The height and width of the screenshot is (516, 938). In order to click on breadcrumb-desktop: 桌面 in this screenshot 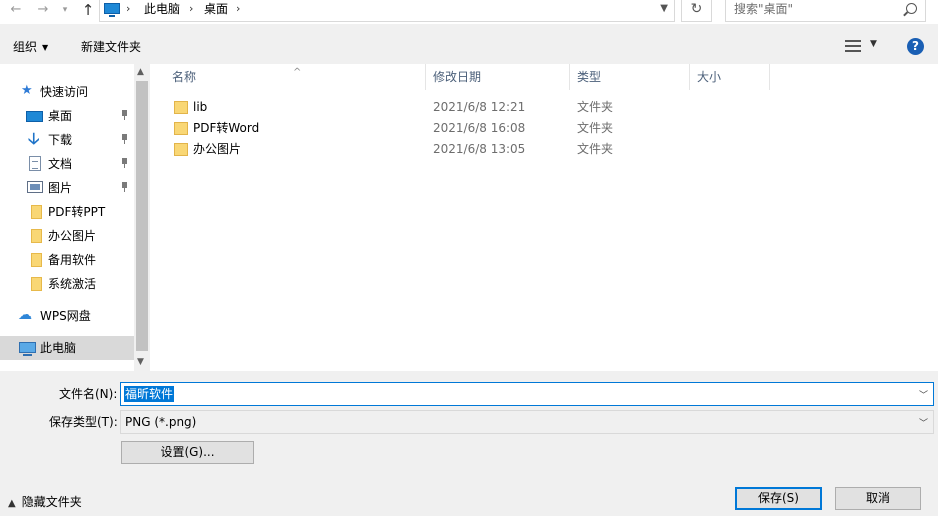, I will do `click(216, 9)`.